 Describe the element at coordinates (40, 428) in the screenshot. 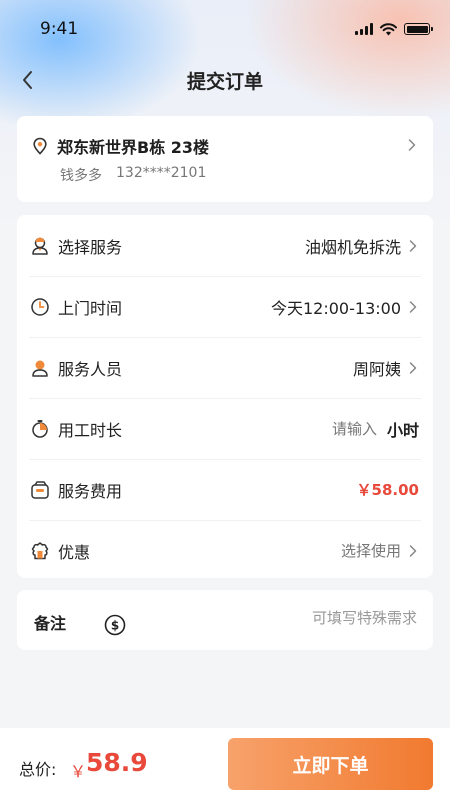

I see `stopwatch-icon` at that location.